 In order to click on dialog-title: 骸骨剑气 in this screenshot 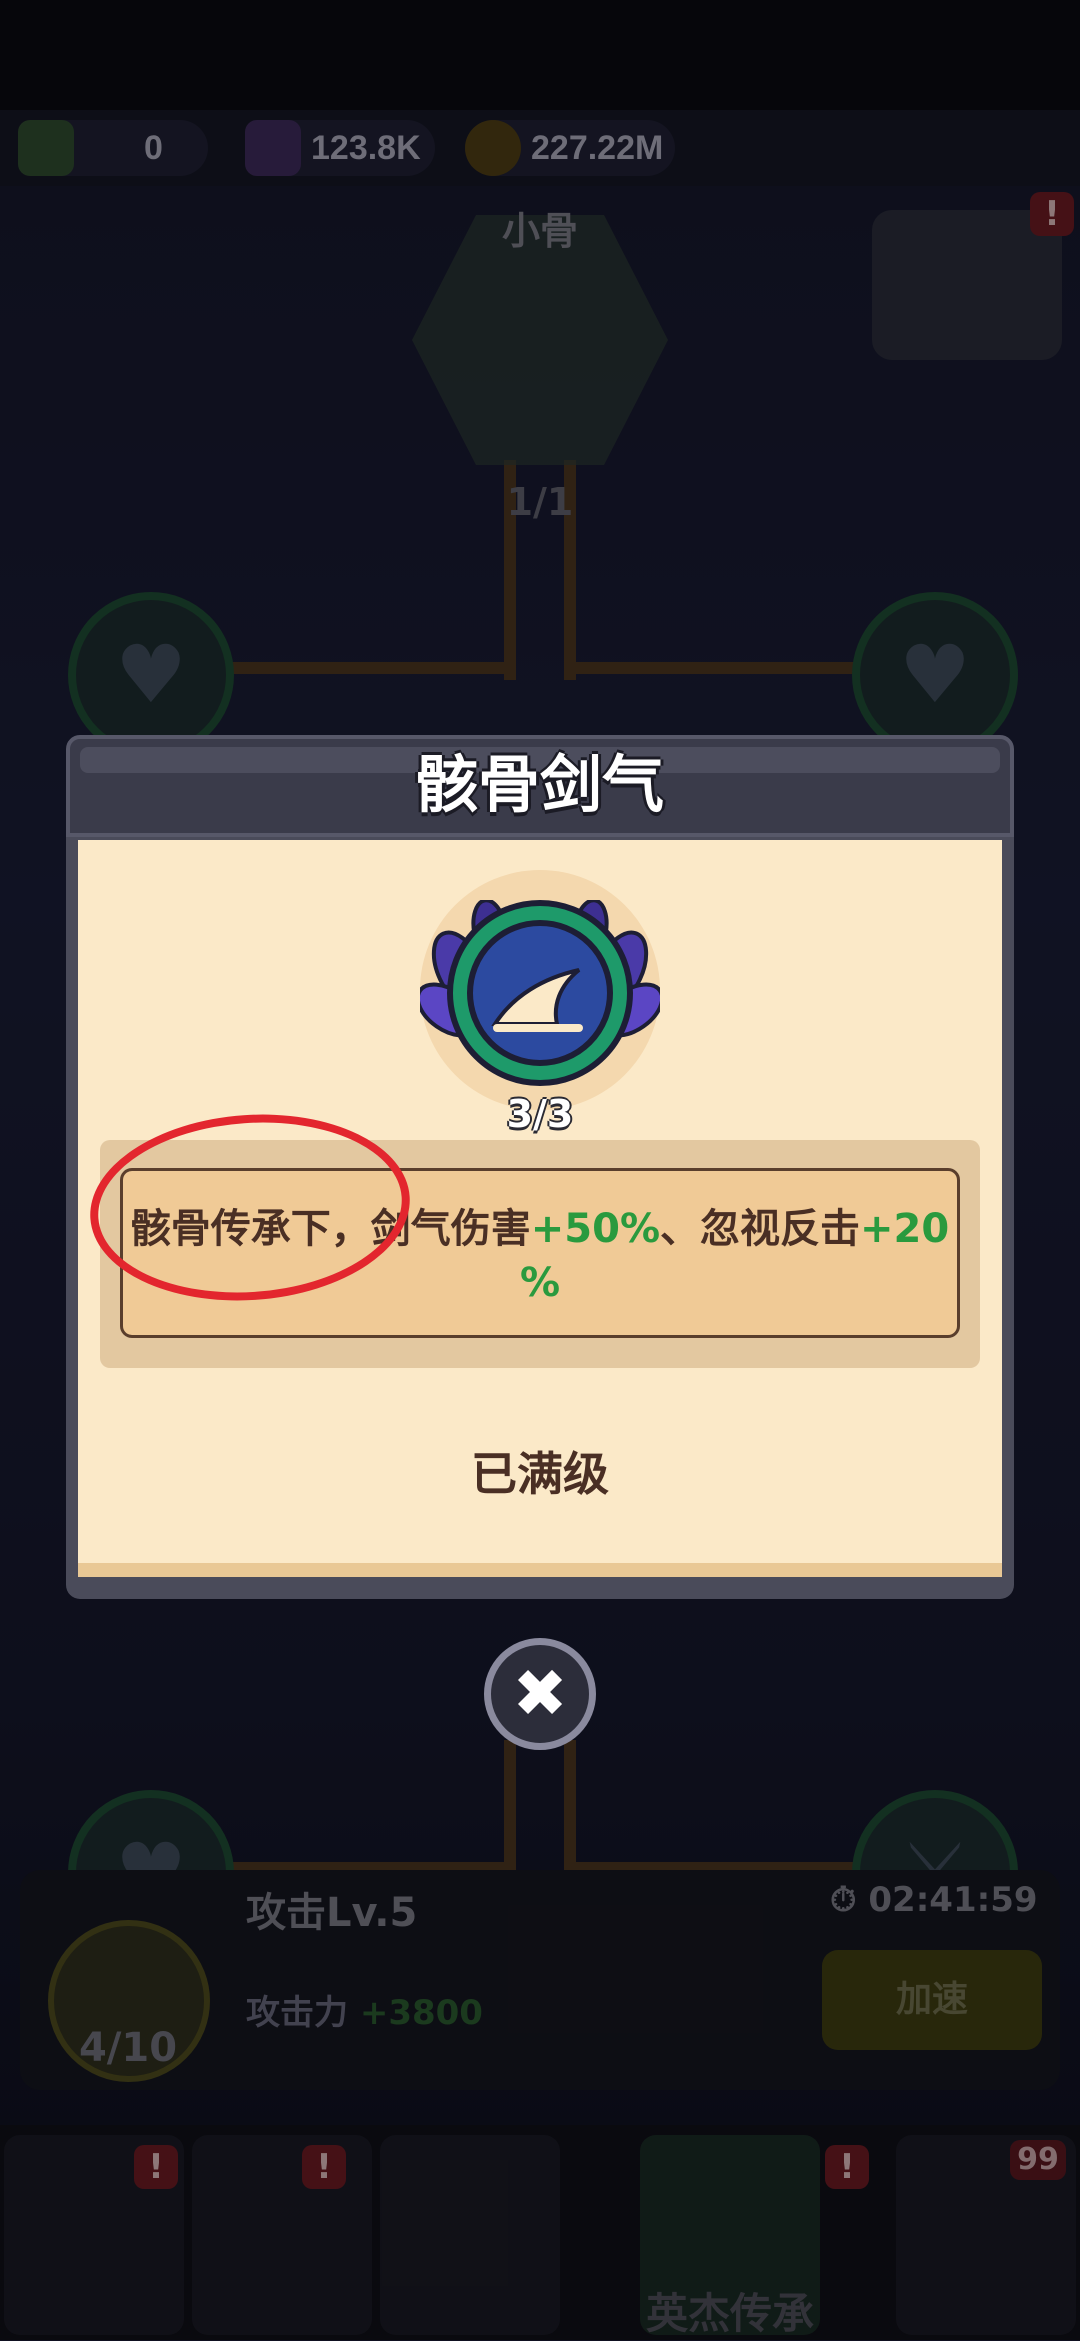, I will do `click(539, 784)`.